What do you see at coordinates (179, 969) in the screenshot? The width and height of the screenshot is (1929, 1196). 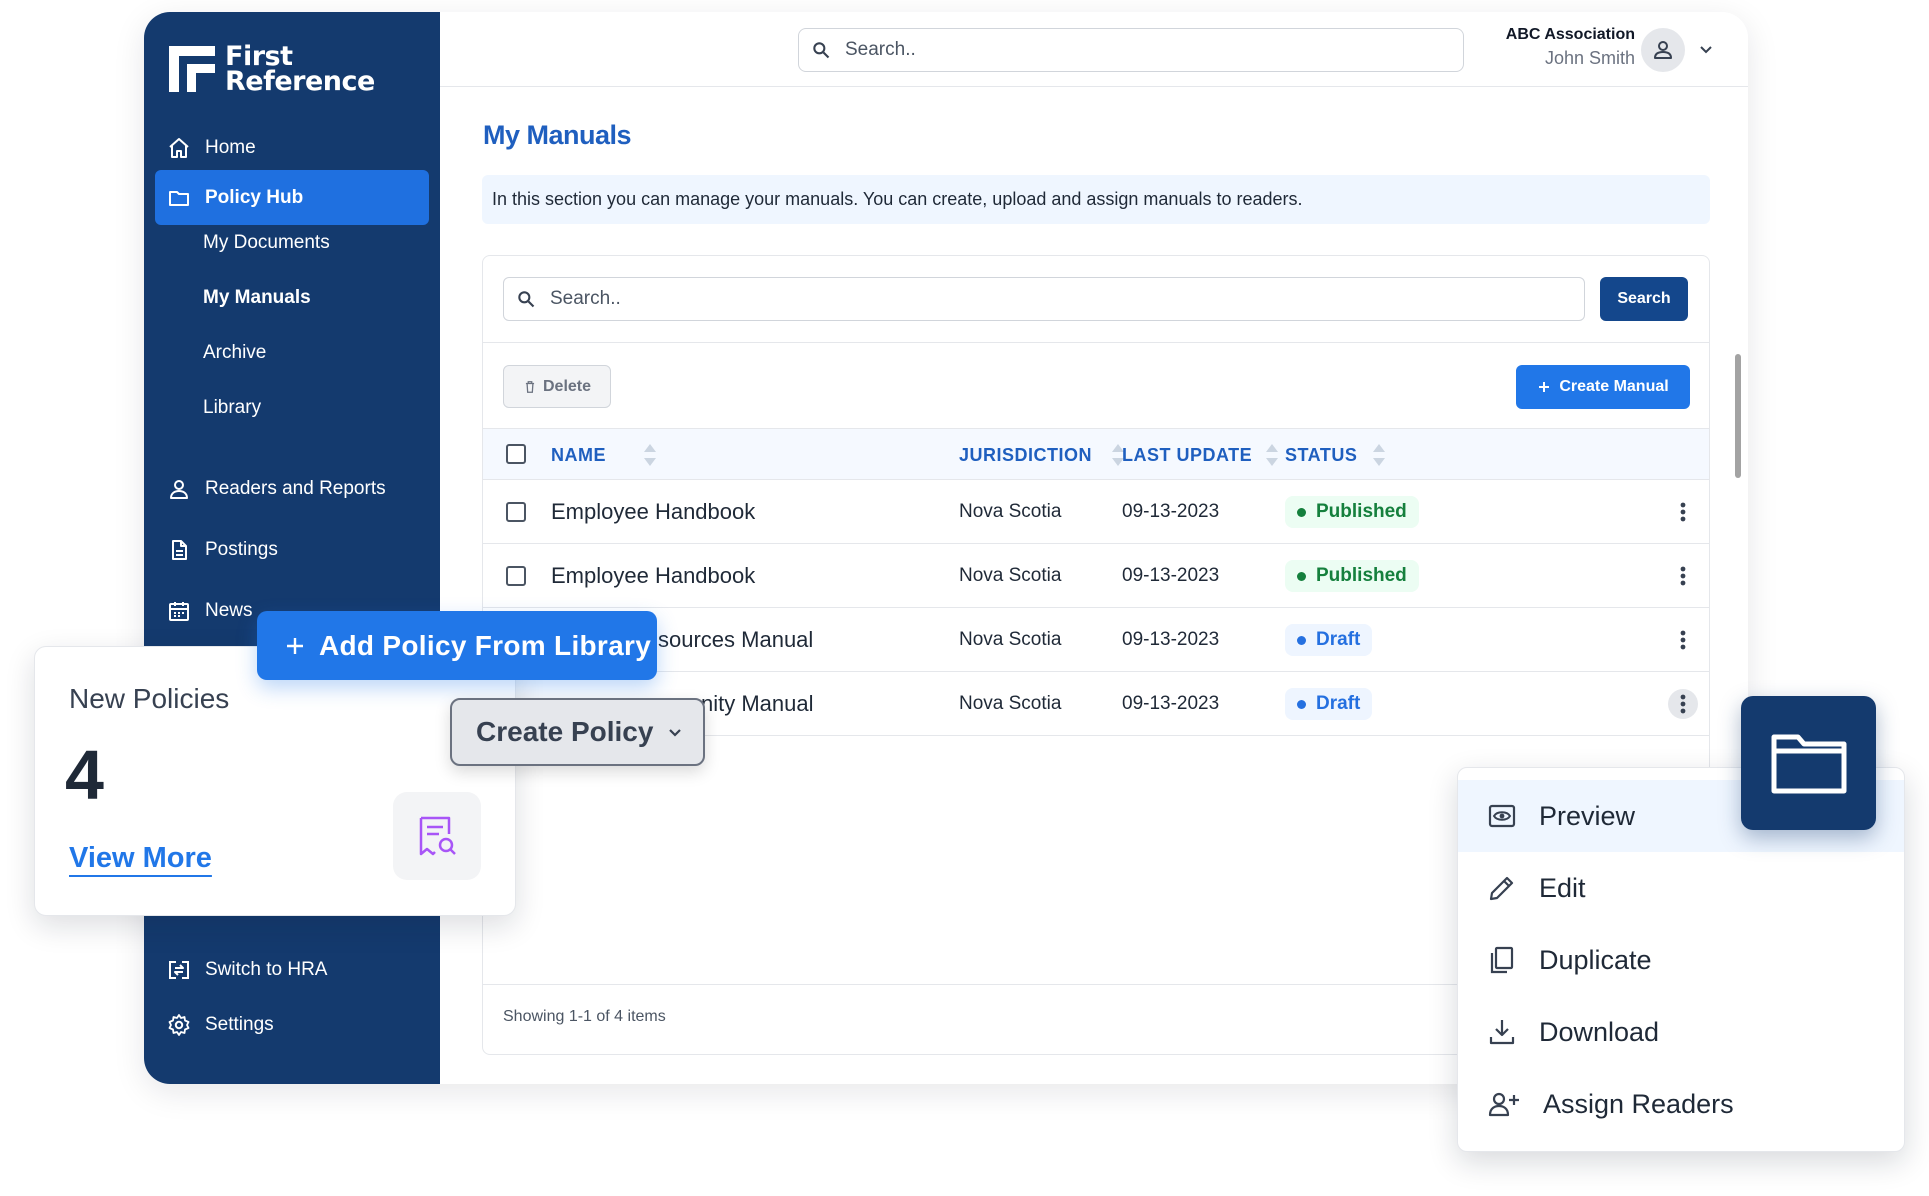 I see `switch-icon` at bounding box center [179, 969].